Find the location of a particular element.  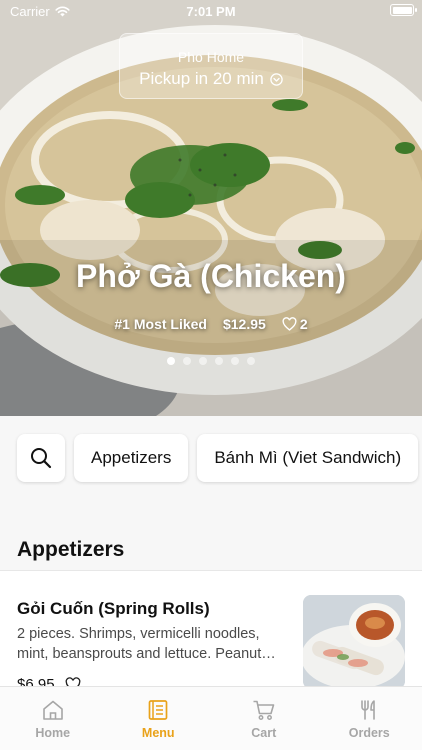

search-icon is located at coordinates (41, 458).